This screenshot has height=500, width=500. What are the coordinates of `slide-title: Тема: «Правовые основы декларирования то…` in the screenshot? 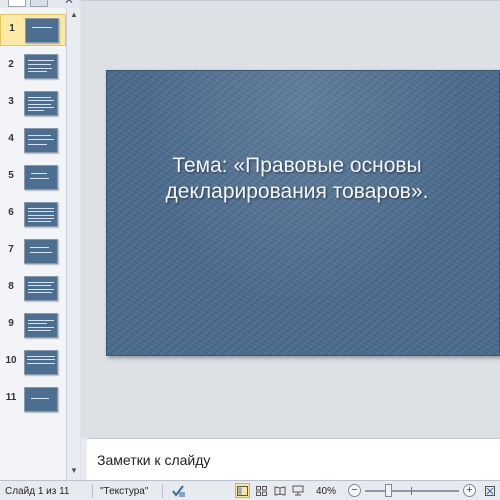 It's located at (297, 179).